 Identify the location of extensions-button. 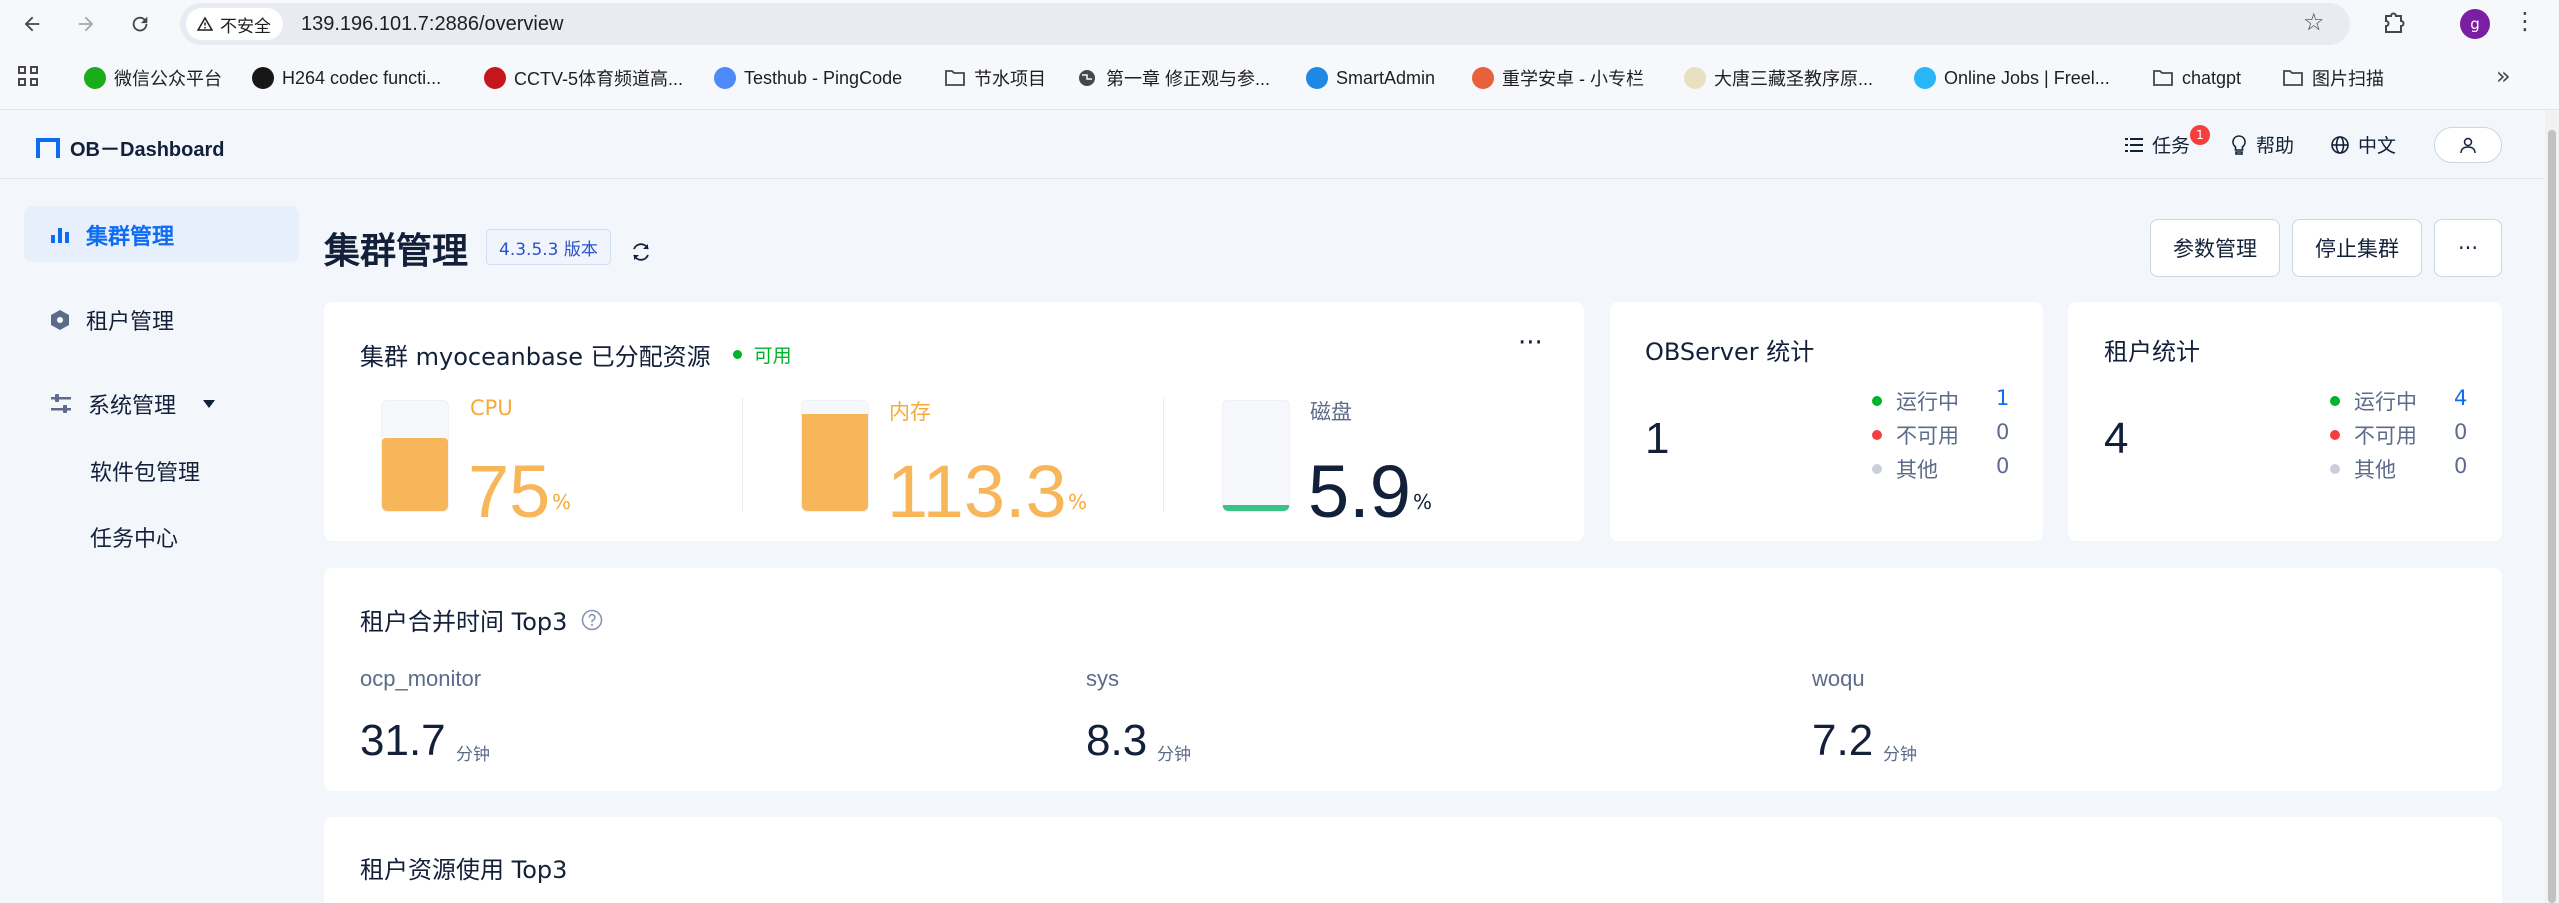
(2393, 24).